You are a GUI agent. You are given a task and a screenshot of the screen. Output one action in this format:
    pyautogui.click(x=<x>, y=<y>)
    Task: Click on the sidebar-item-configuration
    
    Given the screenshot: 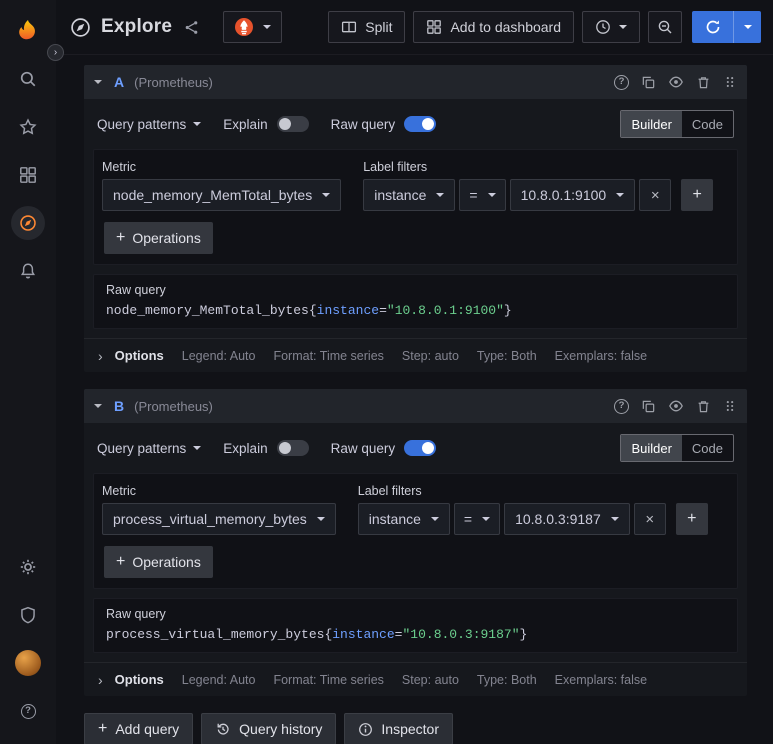 What is the action you would take?
    pyautogui.click(x=28, y=567)
    